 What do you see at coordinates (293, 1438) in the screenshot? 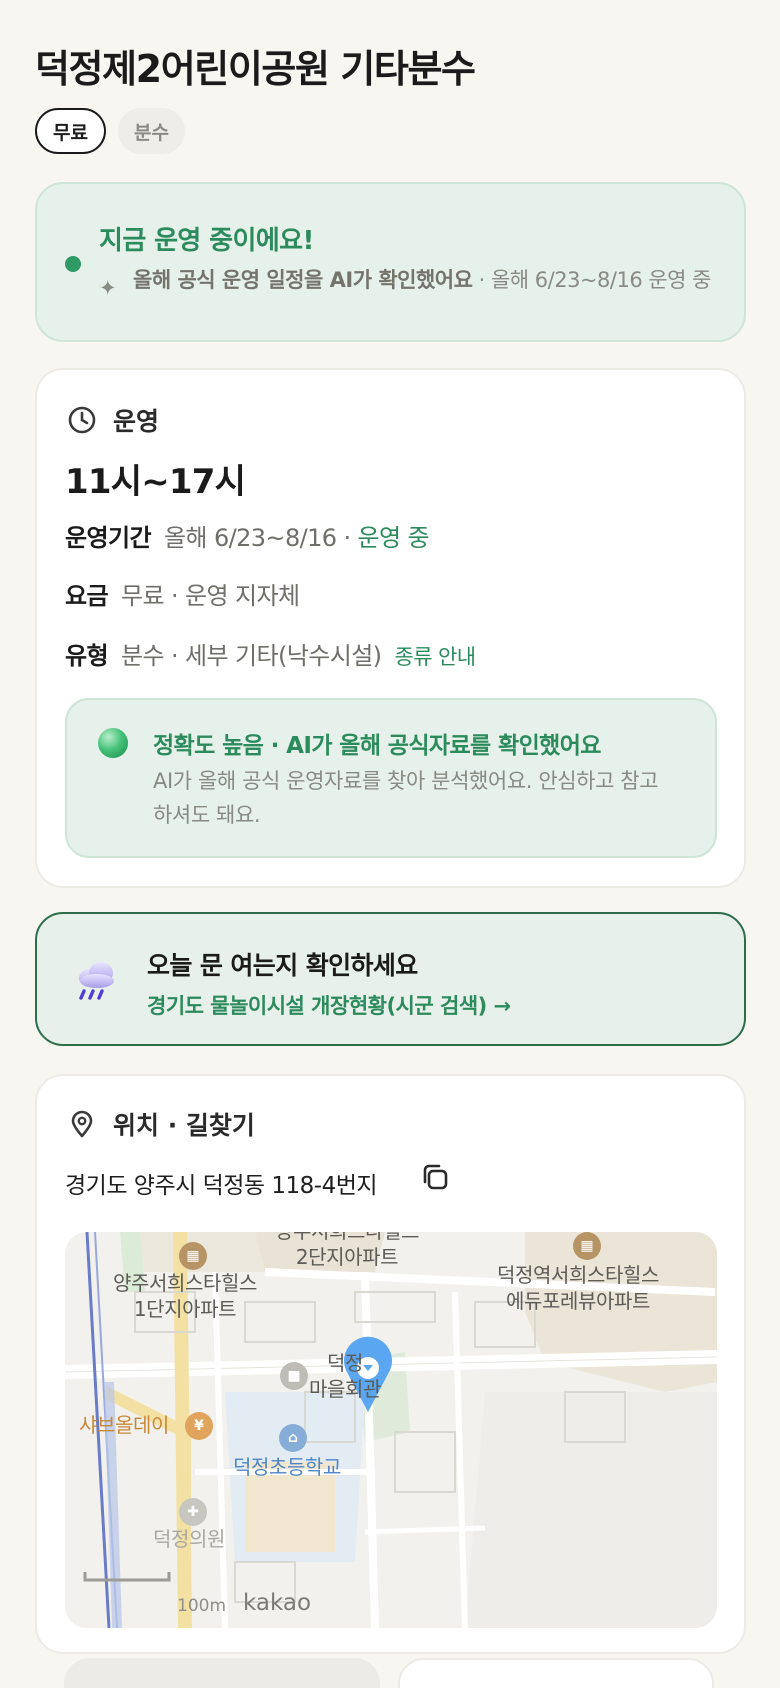
I see `school-icon: ⌂` at bounding box center [293, 1438].